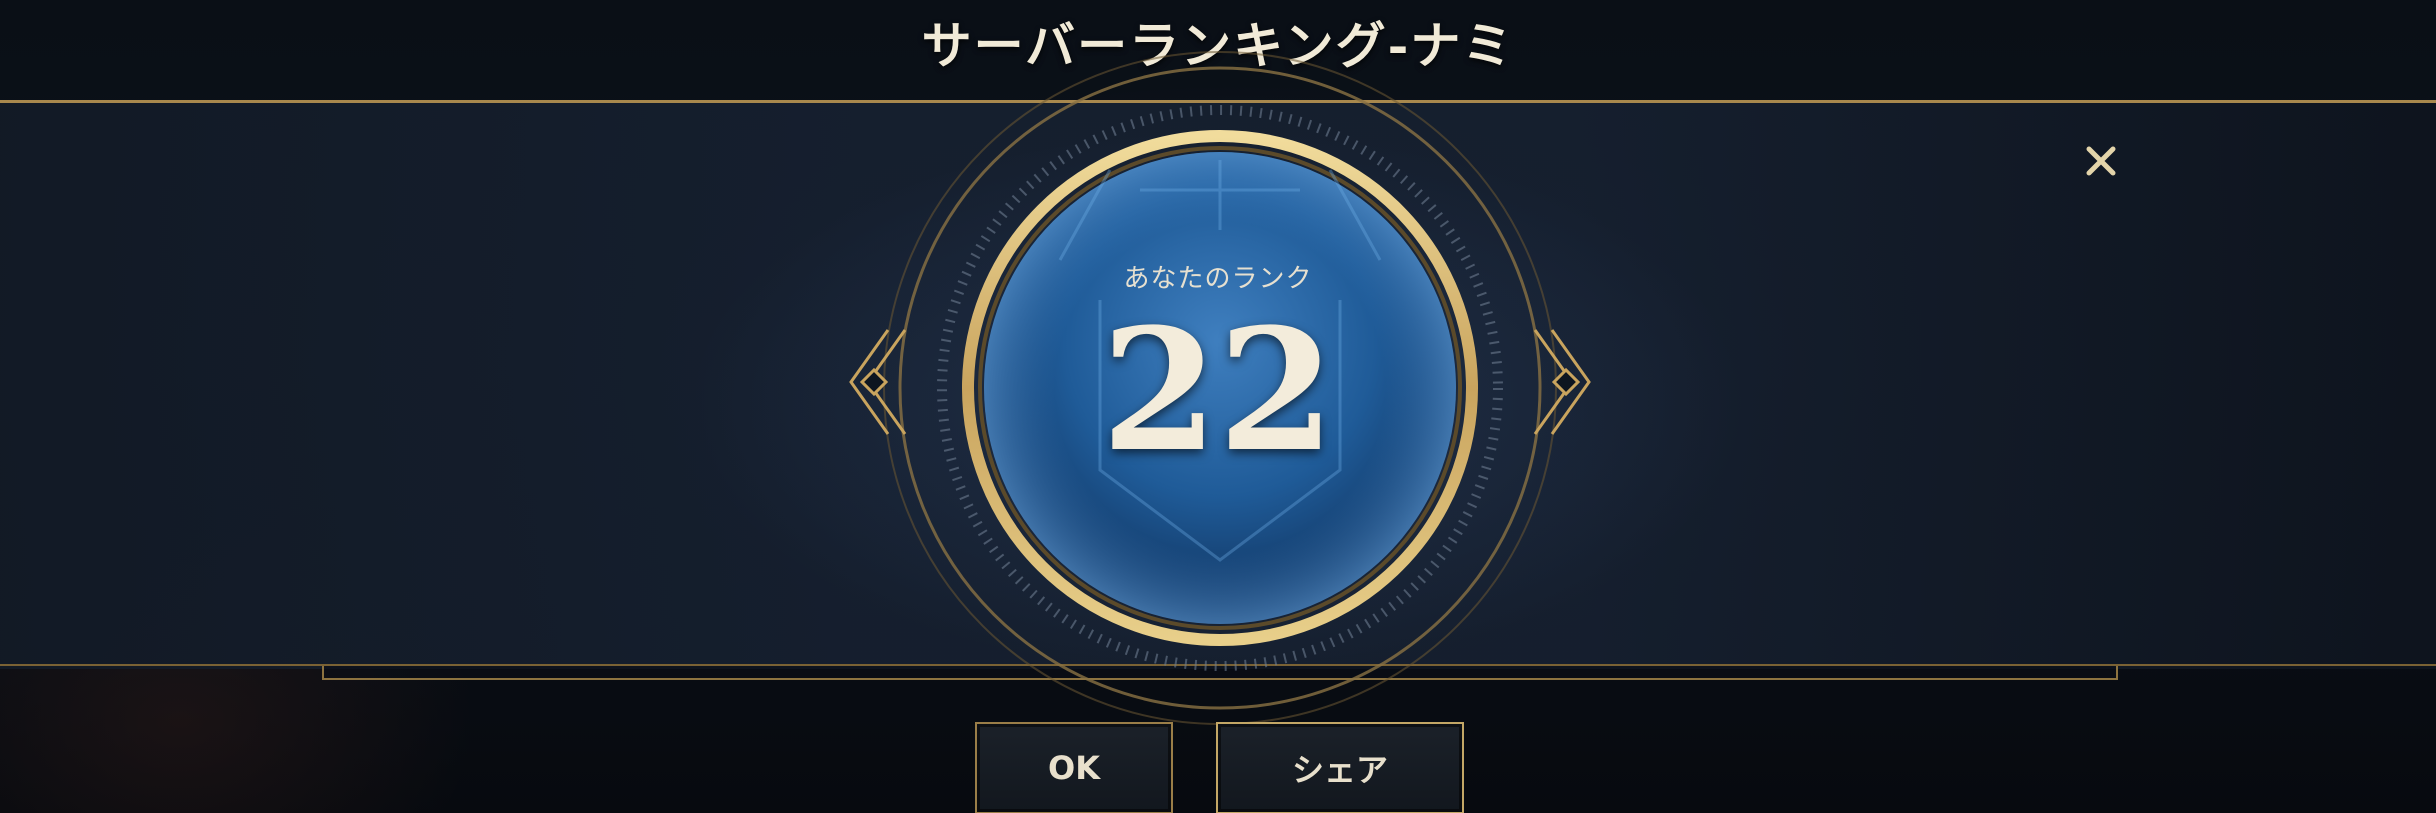 Image resolution: width=2436 pixels, height=813 pixels. What do you see at coordinates (1218, 279) in the screenshot?
I see `rank-label: あなたのランク` at bounding box center [1218, 279].